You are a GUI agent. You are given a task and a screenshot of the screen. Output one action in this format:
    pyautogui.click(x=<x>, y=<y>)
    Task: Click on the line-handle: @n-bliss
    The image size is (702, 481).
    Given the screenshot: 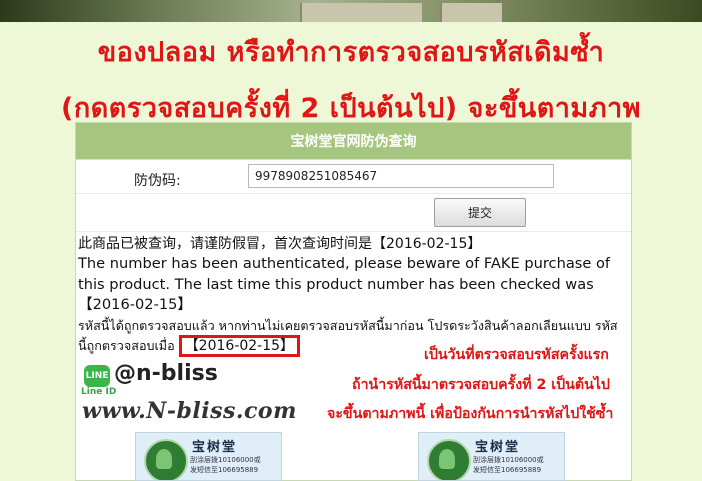 What is the action you would take?
    pyautogui.click(x=166, y=373)
    